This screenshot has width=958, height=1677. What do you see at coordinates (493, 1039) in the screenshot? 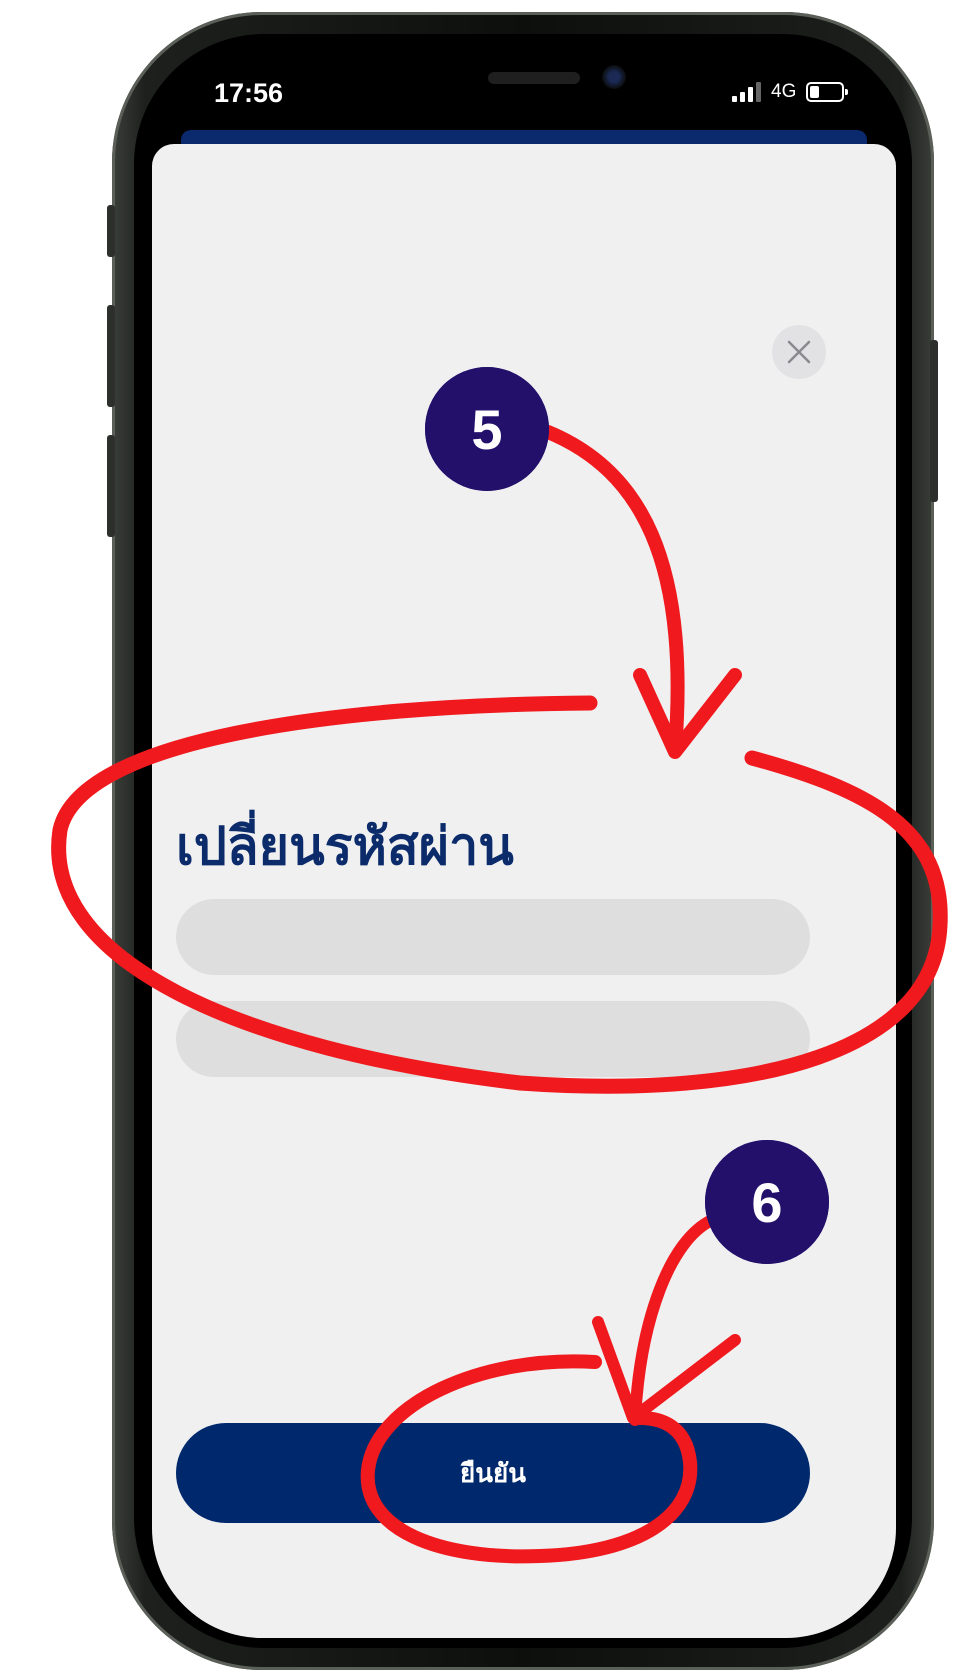
I see `confirm-password-field` at bounding box center [493, 1039].